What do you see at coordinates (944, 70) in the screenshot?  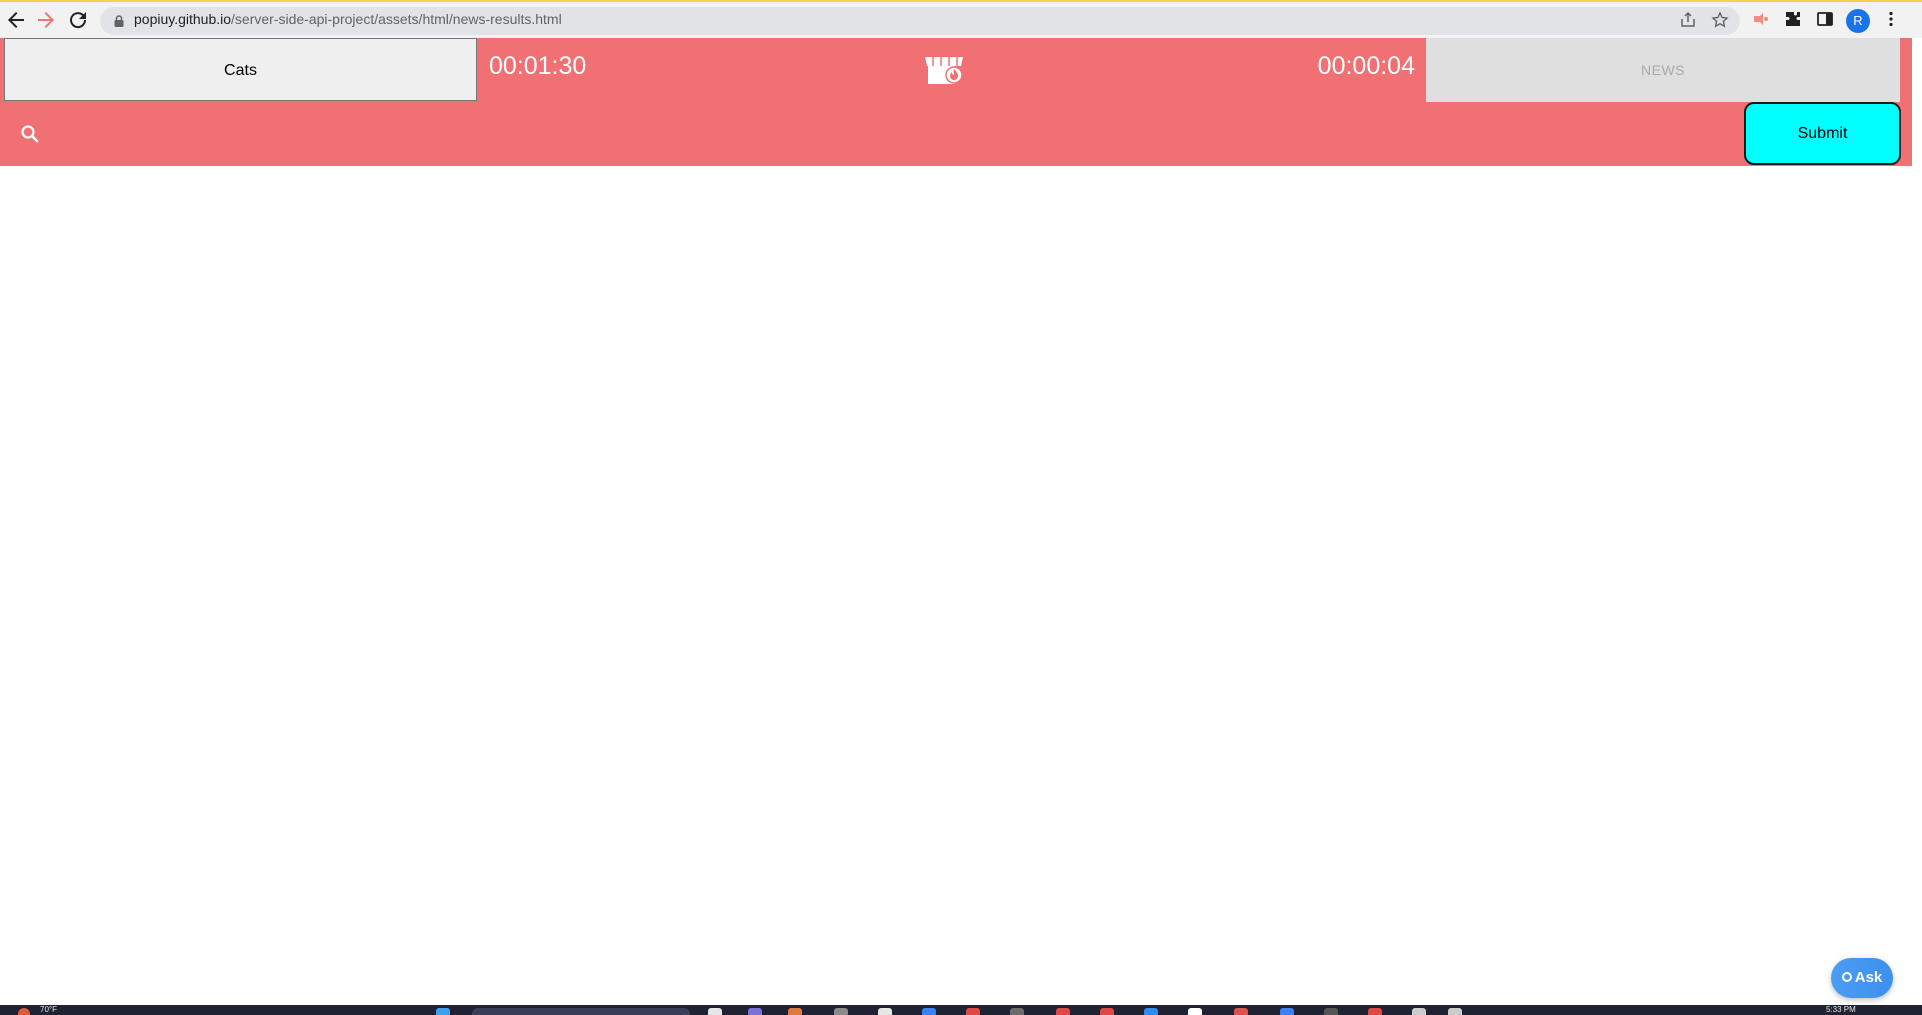 I see `shop-awning-icon` at bounding box center [944, 70].